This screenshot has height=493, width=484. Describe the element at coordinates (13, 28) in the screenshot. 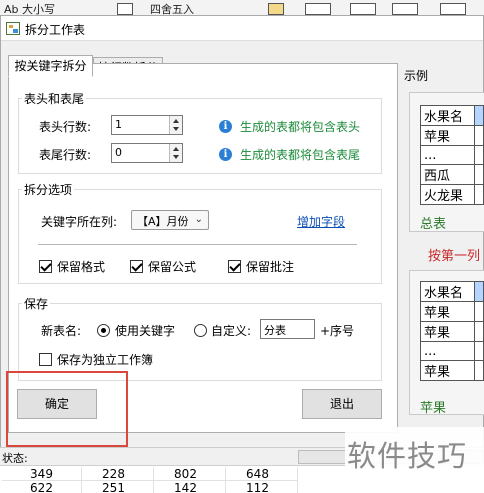

I see `app-icon` at that location.